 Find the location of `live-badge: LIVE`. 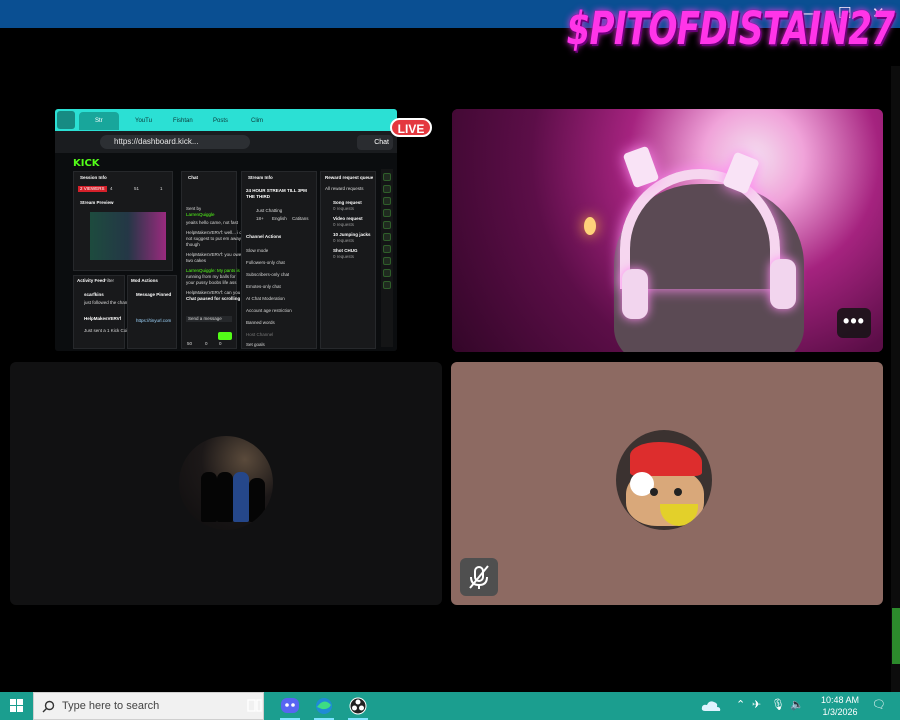

live-badge: LIVE is located at coordinates (411, 127).